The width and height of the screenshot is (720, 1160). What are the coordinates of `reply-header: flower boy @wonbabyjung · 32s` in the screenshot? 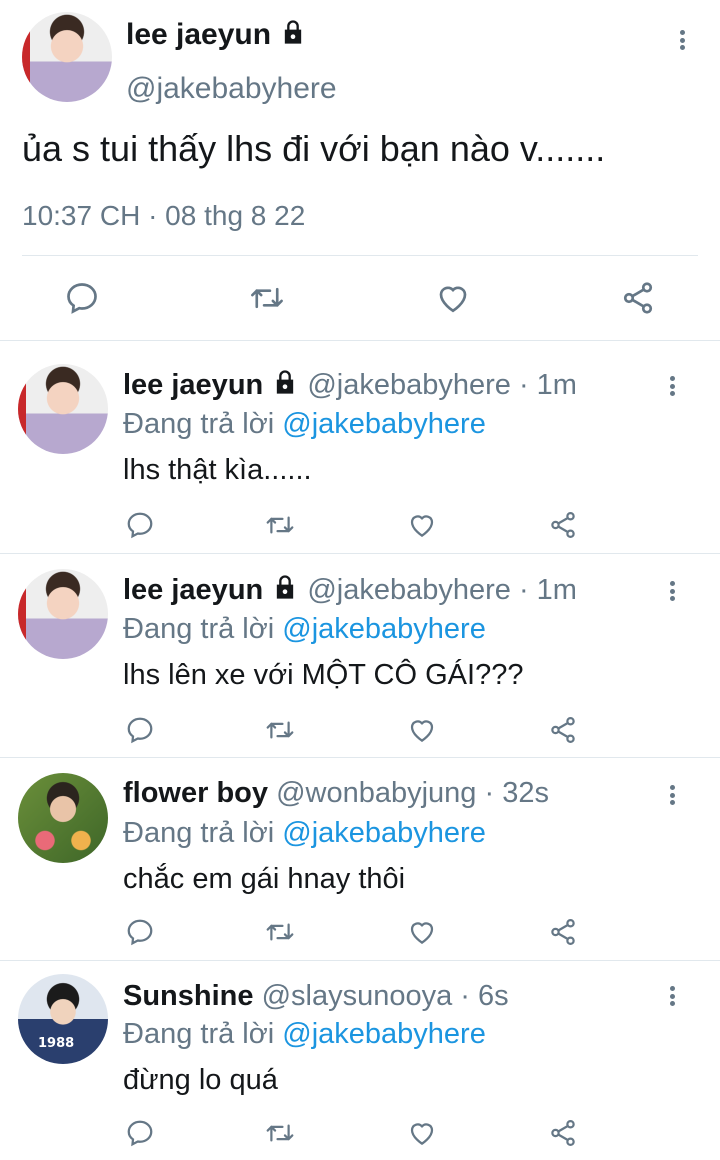 It's located at (336, 793).